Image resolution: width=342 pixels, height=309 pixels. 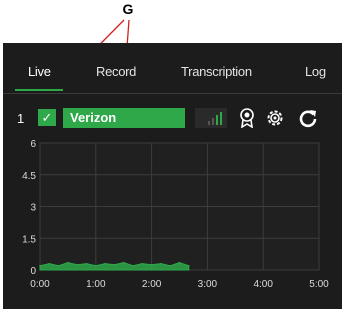 What do you see at coordinates (21, 118) in the screenshot?
I see `device-index: 1` at bounding box center [21, 118].